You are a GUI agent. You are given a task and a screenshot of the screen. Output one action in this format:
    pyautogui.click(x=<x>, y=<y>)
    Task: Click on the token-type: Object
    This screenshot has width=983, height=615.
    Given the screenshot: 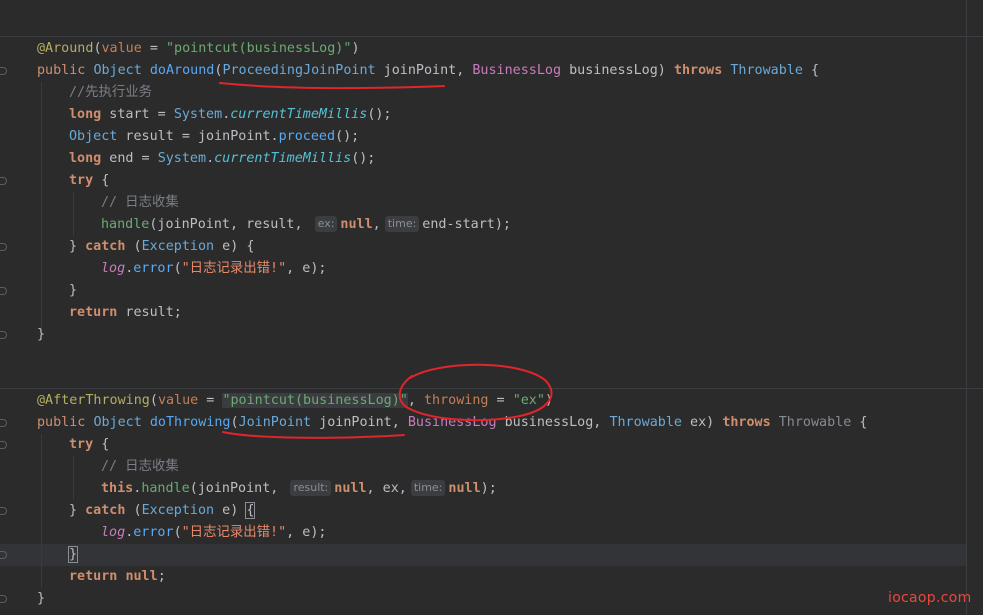 What is the action you would take?
    pyautogui.click(x=93, y=136)
    